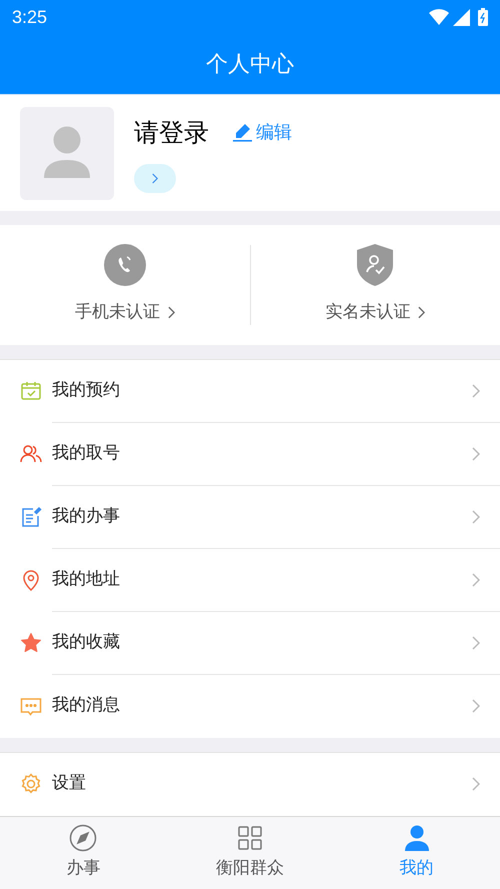 This screenshot has height=889, width=500. Describe the element at coordinates (483, 17) in the screenshot. I see `battery-icon` at that location.